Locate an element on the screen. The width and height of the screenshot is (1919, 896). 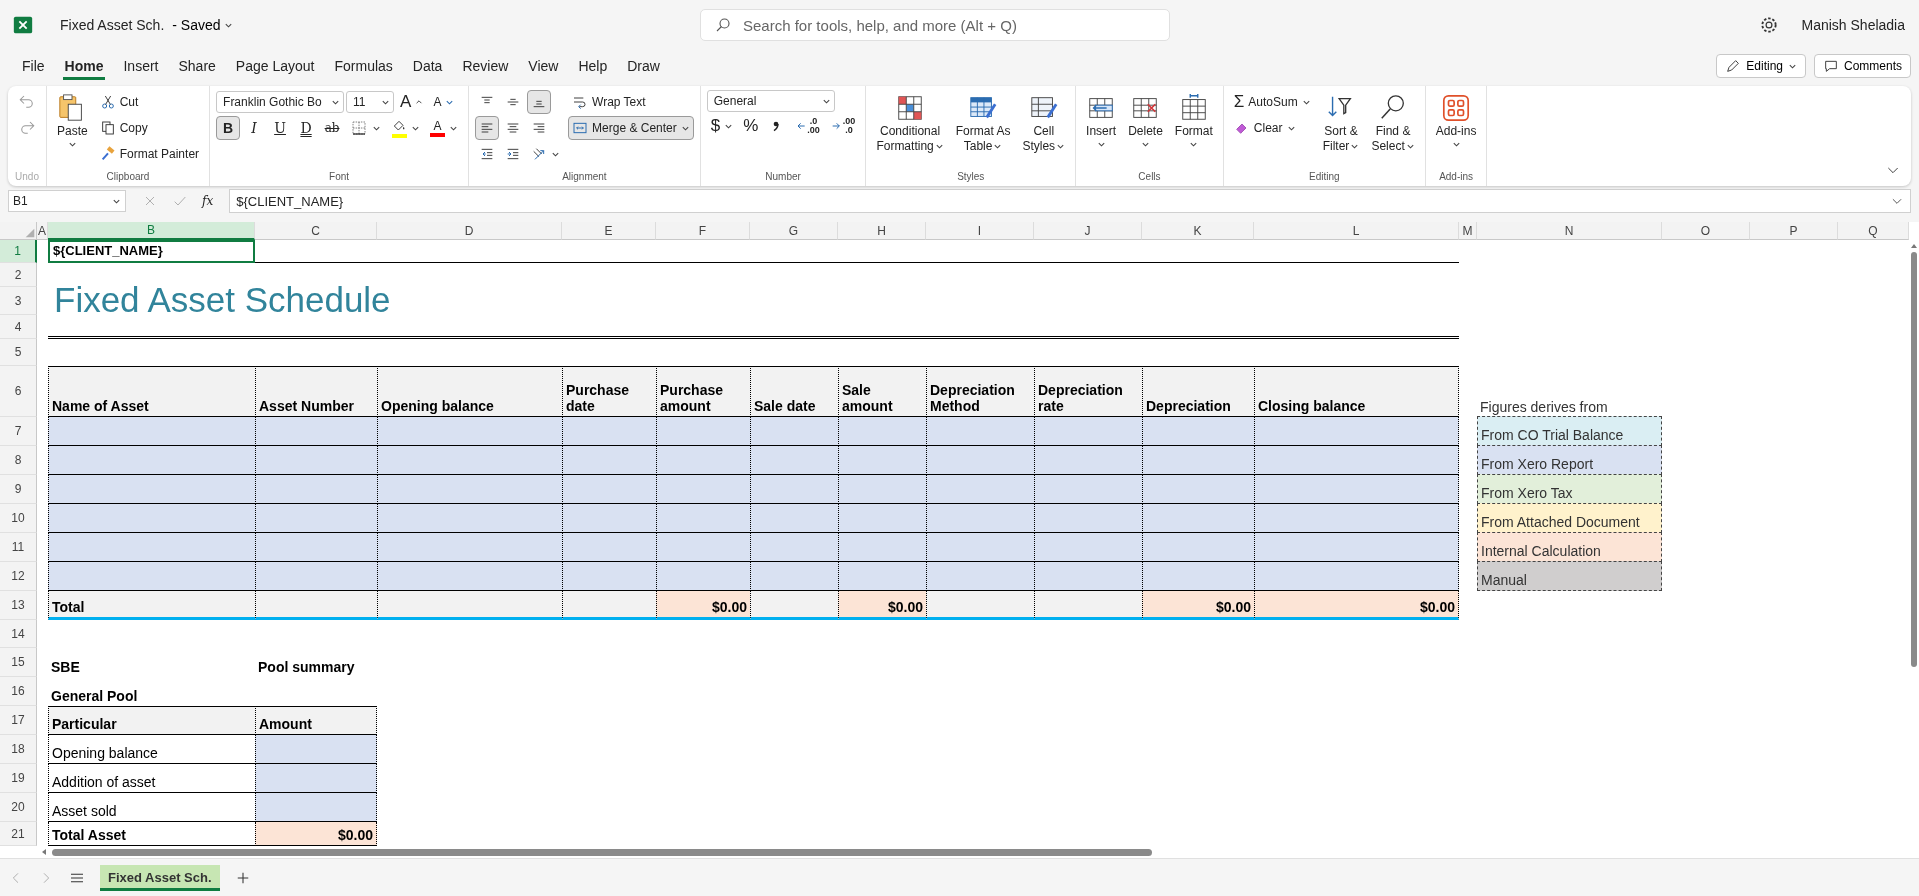
column-header: G is located at coordinates (794, 231).